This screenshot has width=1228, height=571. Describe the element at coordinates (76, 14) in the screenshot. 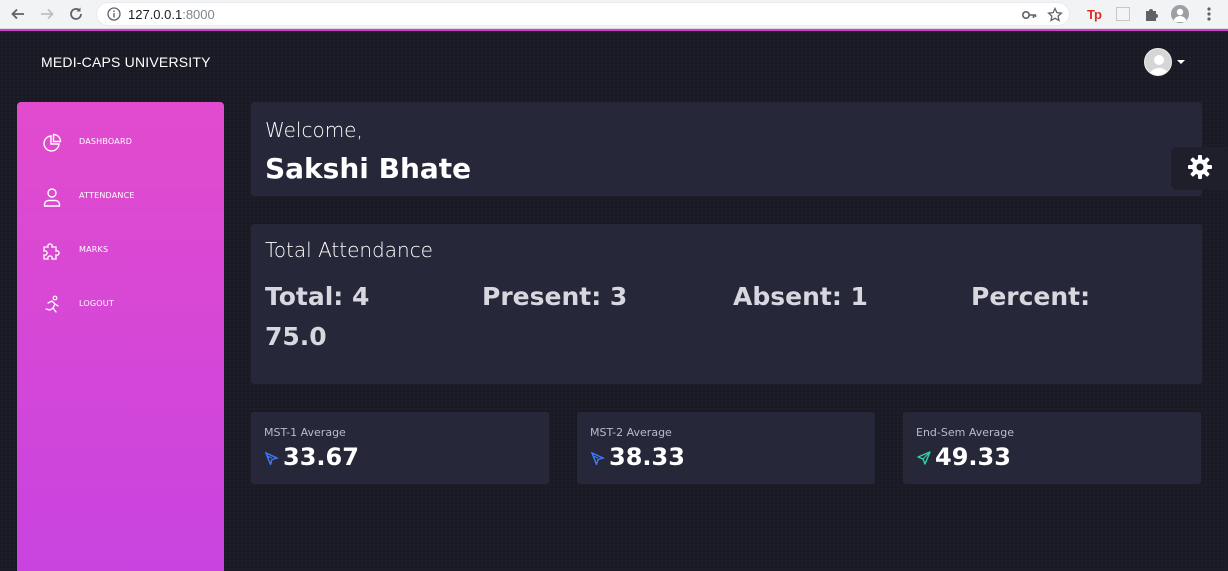

I see `reload-icon` at that location.